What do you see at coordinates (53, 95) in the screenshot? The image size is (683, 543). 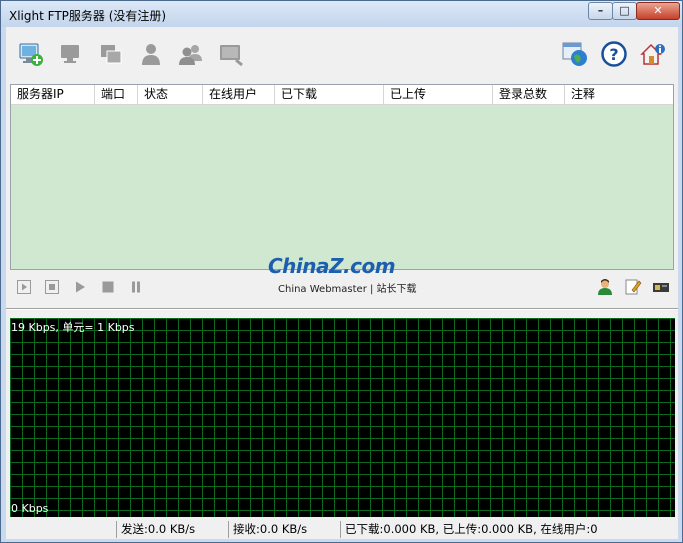 I see `column-header-ip: 服务器IP` at bounding box center [53, 95].